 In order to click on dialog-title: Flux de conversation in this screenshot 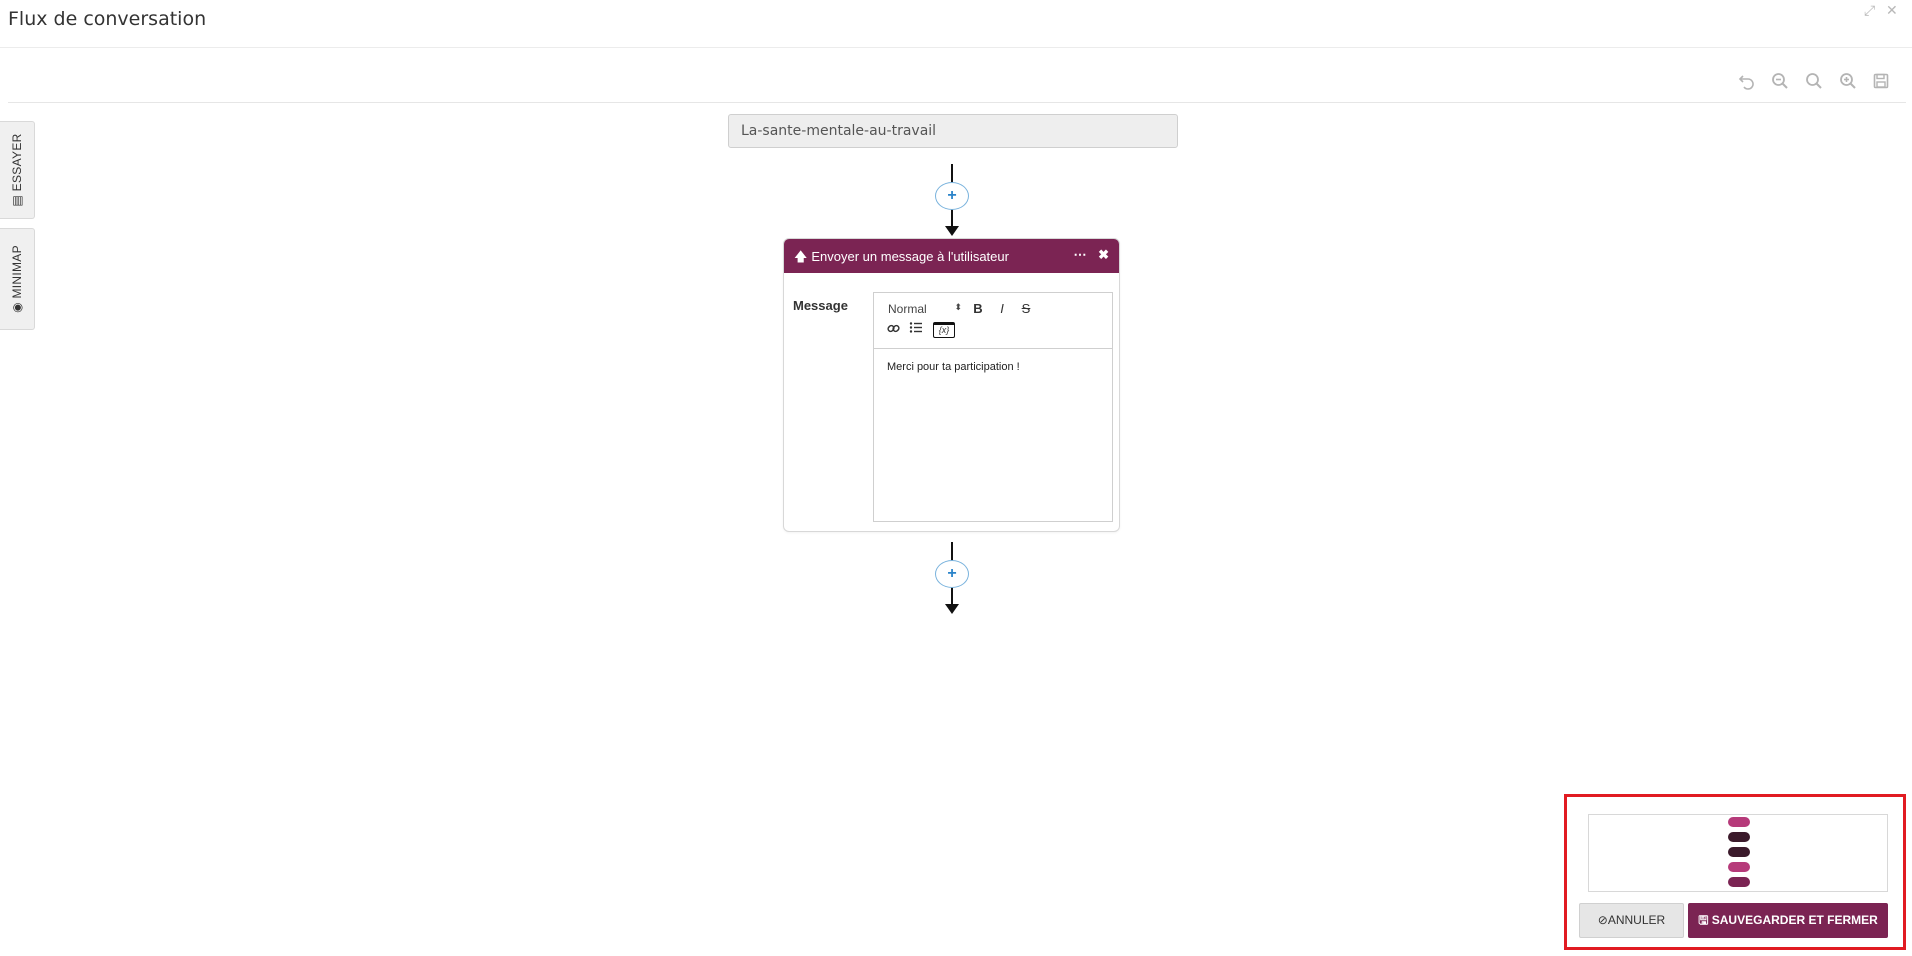, I will do `click(107, 19)`.